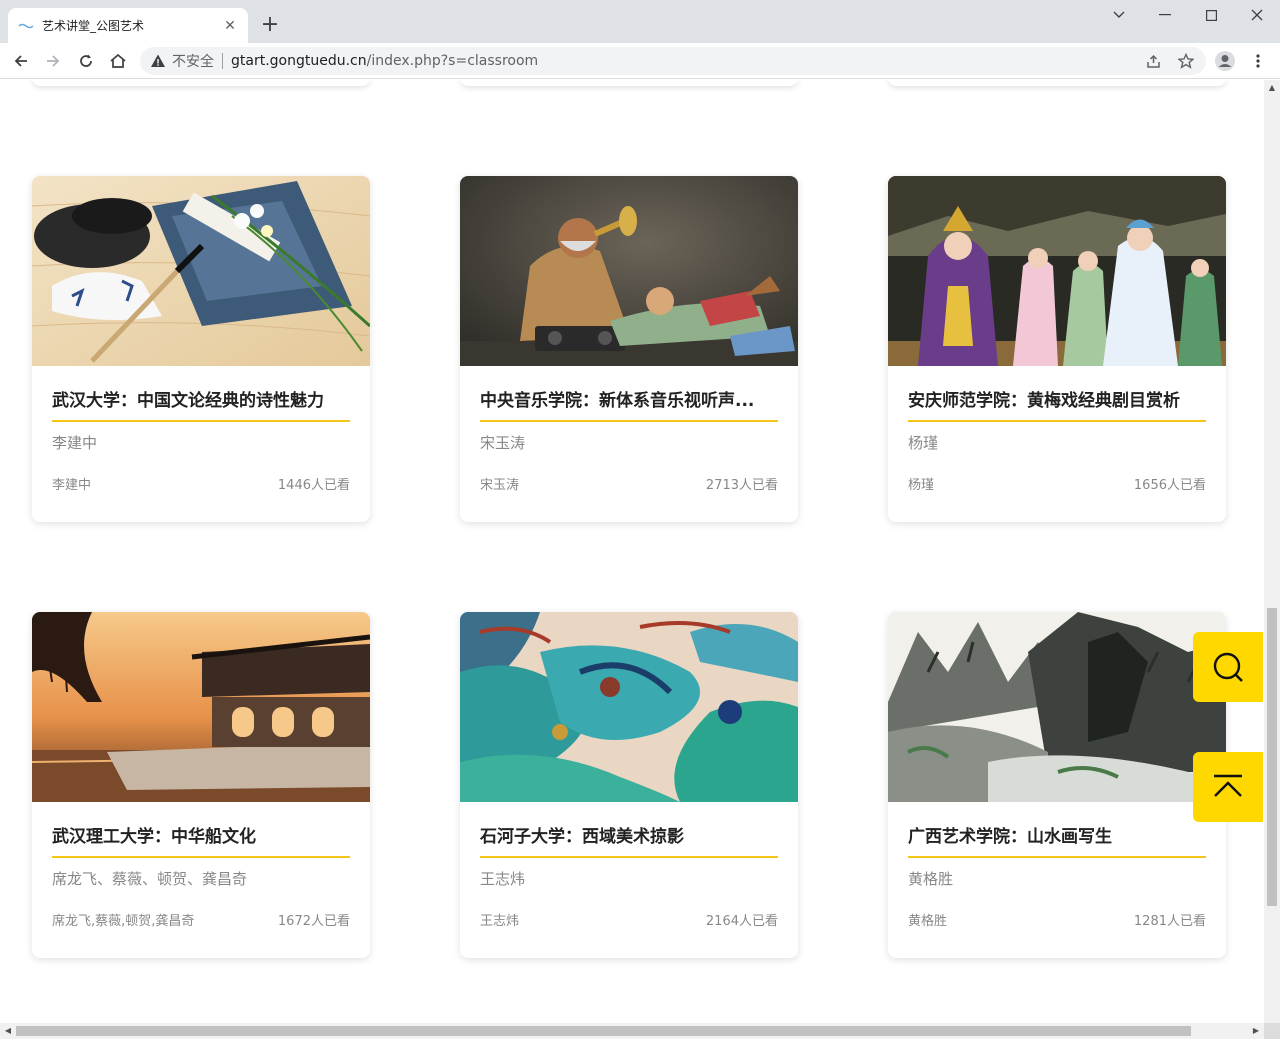  What do you see at coordinates (201, 398) in the screenshot?
I see `course-title: 武汉大学：中国文论经典的诗性魅力` at bounding box center [201, 398].